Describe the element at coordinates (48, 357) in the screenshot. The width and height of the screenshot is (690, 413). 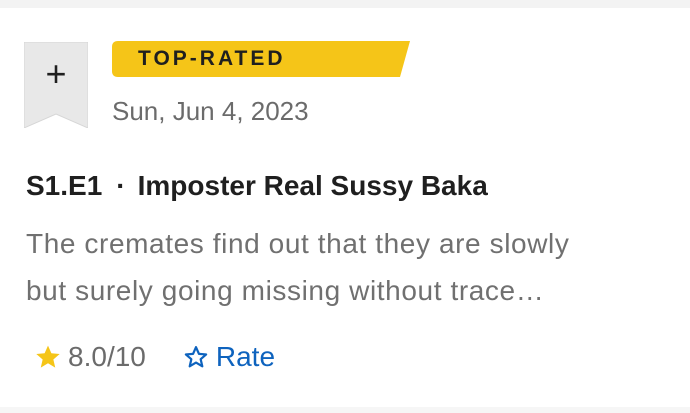
I see `star-filled-icon` at that location.